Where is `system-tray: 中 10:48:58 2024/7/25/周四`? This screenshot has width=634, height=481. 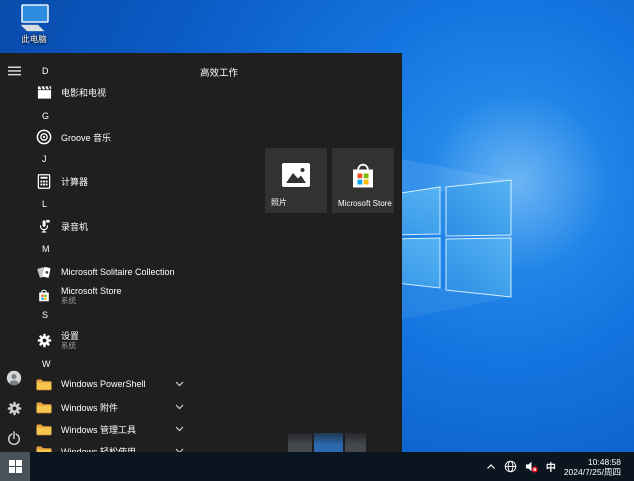 system-tray: 中 10:48:58 2024/7/25/周四 is located at coordinates (553, 466).